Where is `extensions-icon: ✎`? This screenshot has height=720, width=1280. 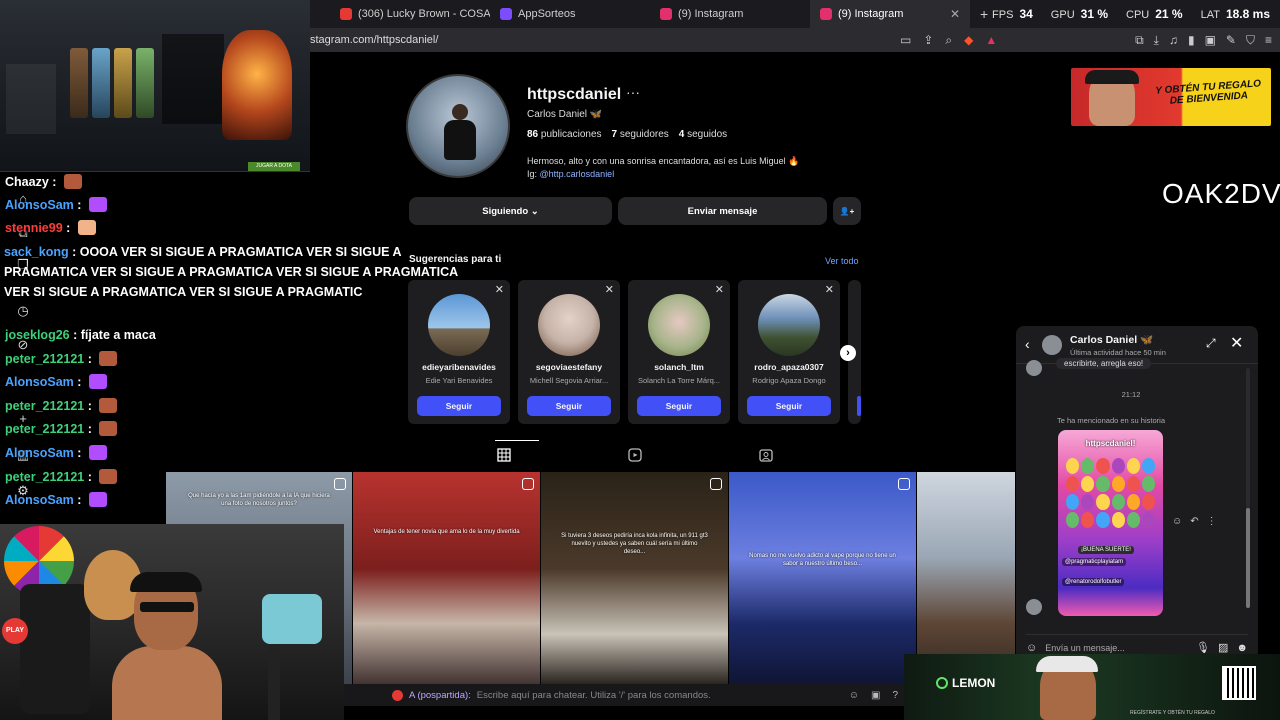 extensions-icon: ✎ is located at coordinates (1231, 40).